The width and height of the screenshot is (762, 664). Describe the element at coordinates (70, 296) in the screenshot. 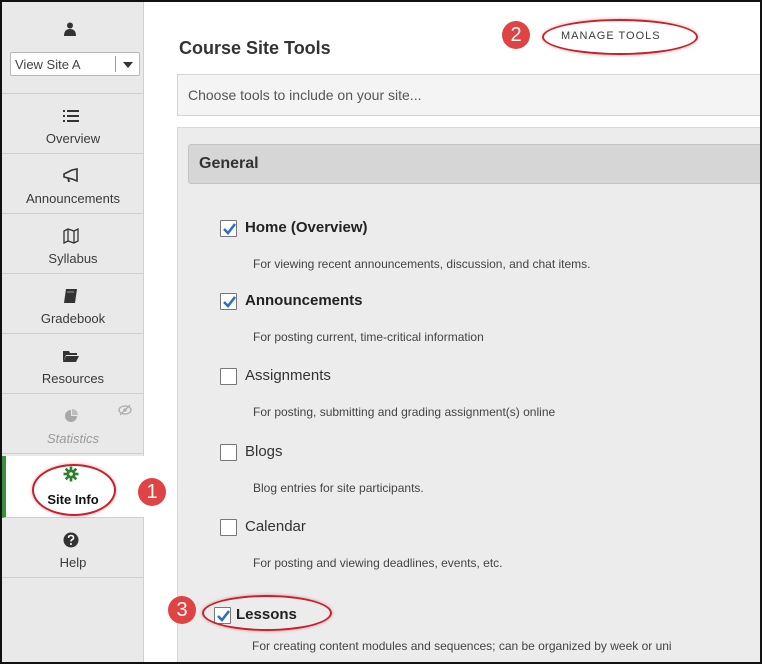

I see `book-icon` at that location.